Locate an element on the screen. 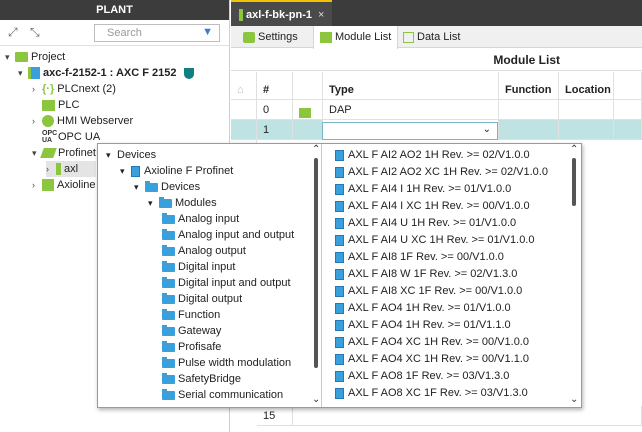 The height and width of the screenshot is (432, 642). shield-icon is located at coordinates (188, 73).